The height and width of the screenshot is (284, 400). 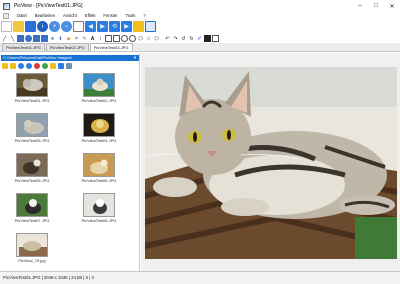 What do you see at coordinates (150, 26) in the screenshot?
I see `fullscreen-icon` at bounding box center [150, 26].